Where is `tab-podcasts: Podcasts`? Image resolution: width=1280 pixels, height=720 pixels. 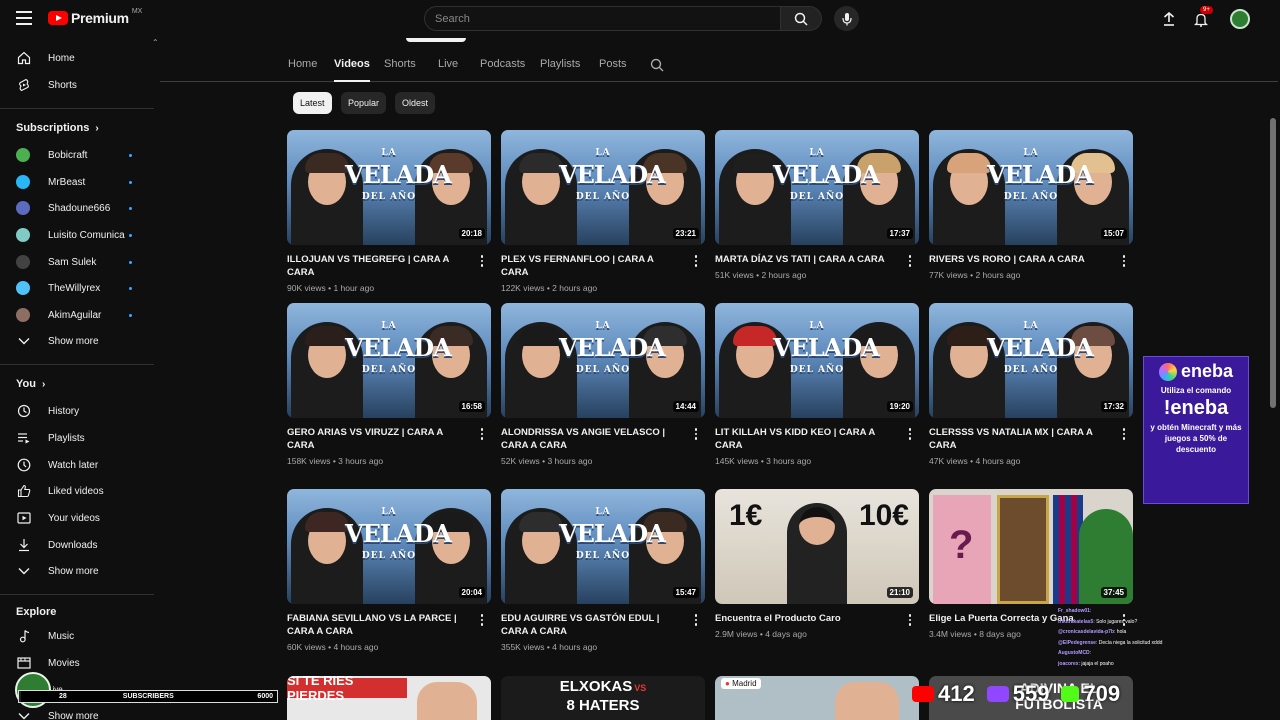 tab-podcasts: Podcasts is located at coordinates (502, 70).